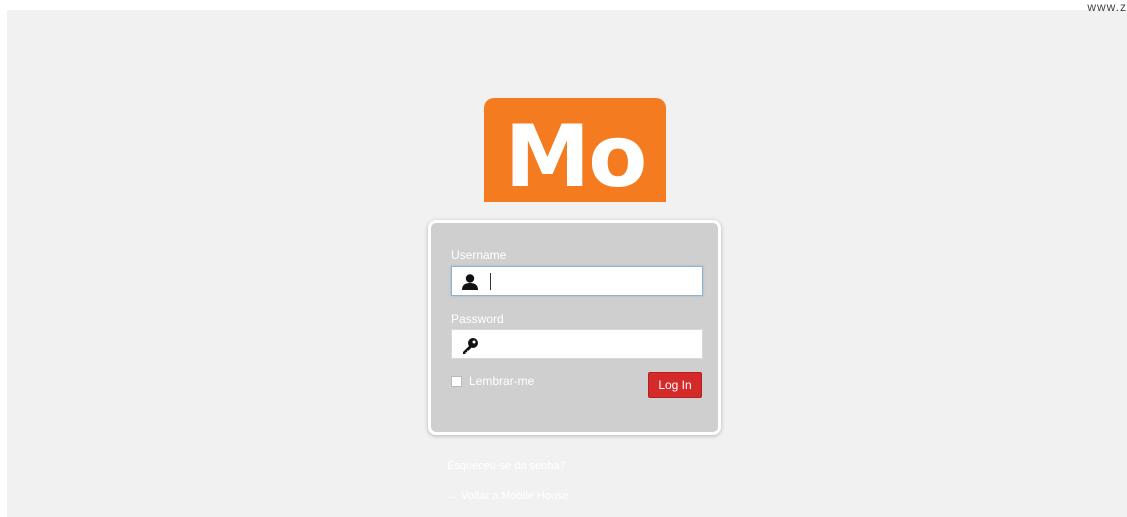 This screenshot has width=1127, height=517. I want to click on remember-me-label: Lembrar-me, so click(501, 381).